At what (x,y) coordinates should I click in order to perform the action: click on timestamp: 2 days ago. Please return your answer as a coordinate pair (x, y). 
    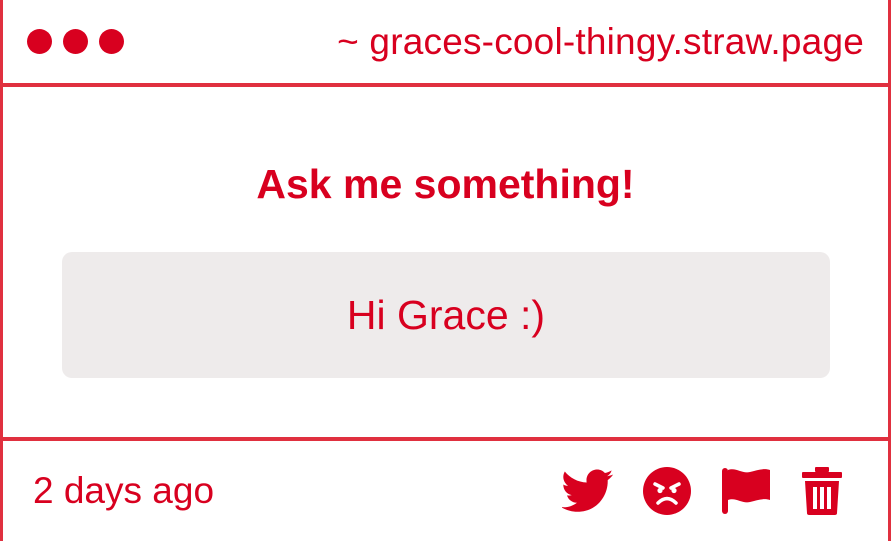
    Looking at the image, I should click on (124, 490).